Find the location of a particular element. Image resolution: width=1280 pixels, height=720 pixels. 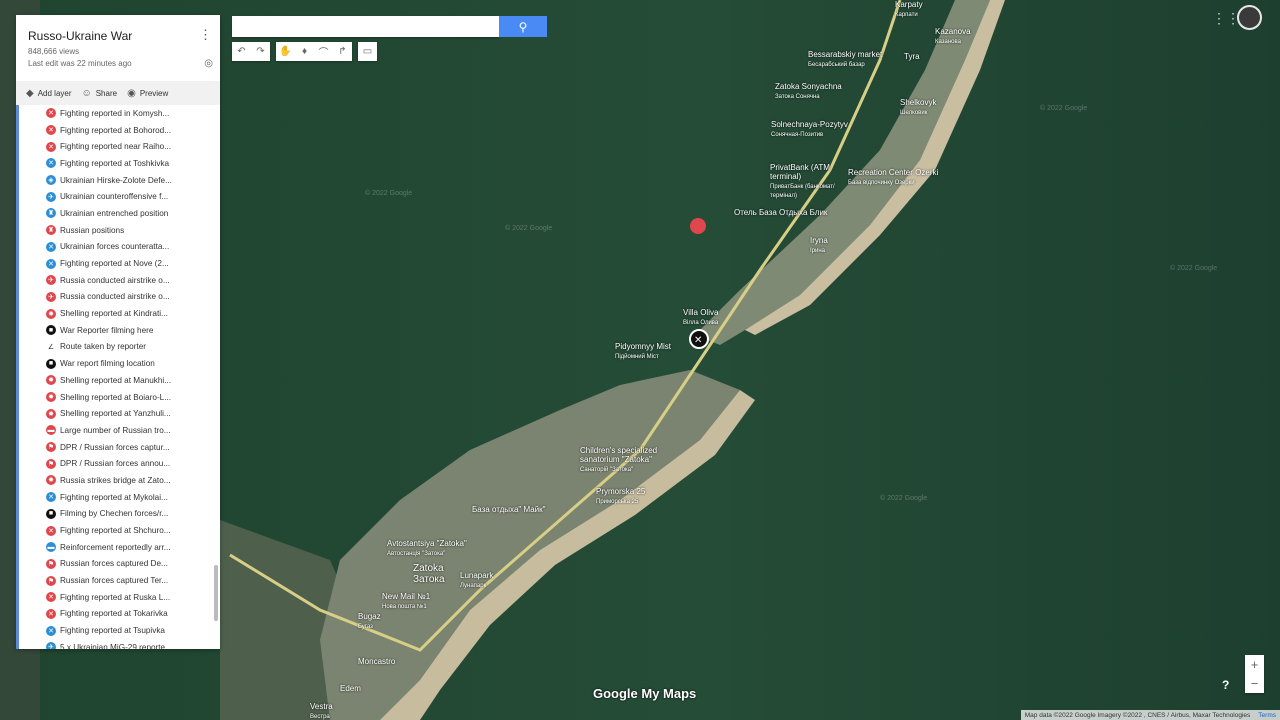

layer-marker-icon: ■ is located at coordinates (51, 330).